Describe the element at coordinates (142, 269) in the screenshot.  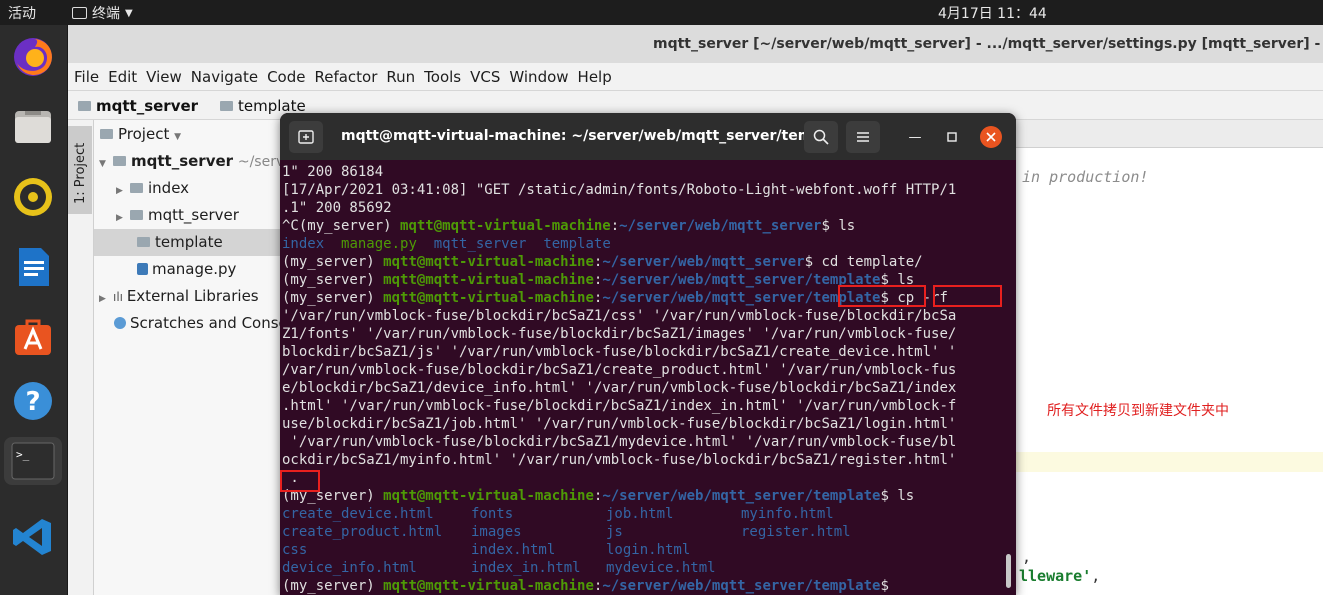
I see `python-file-icon` at that location.